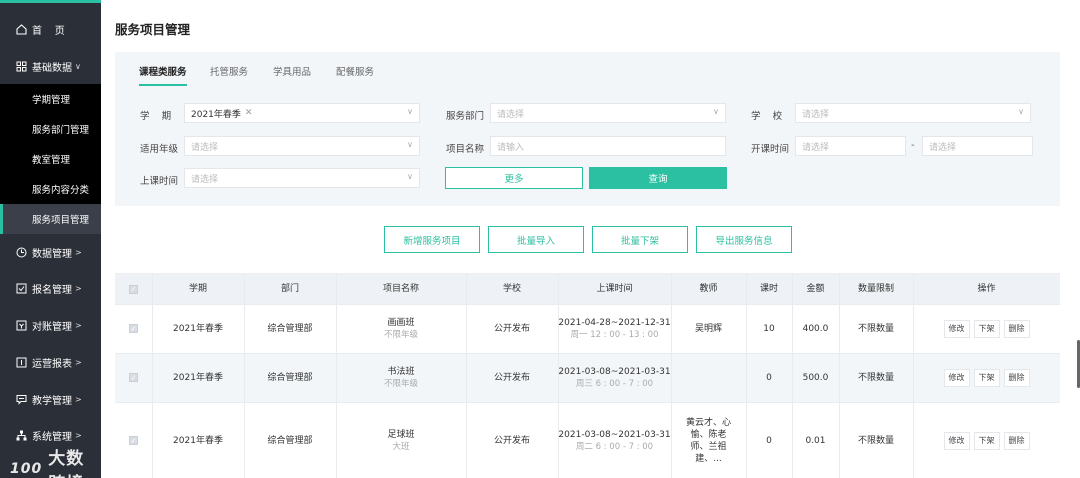  I want to click on sidebar-item-data: 数据管理 >, so click(50, 252).